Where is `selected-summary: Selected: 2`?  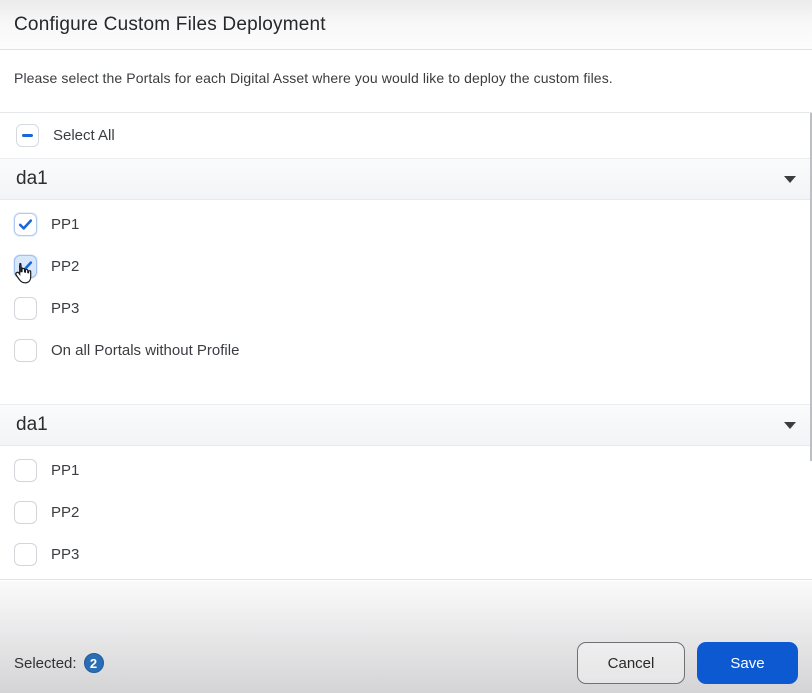
selected-summary: Selected: 2 is located at coordinates (59, 663).